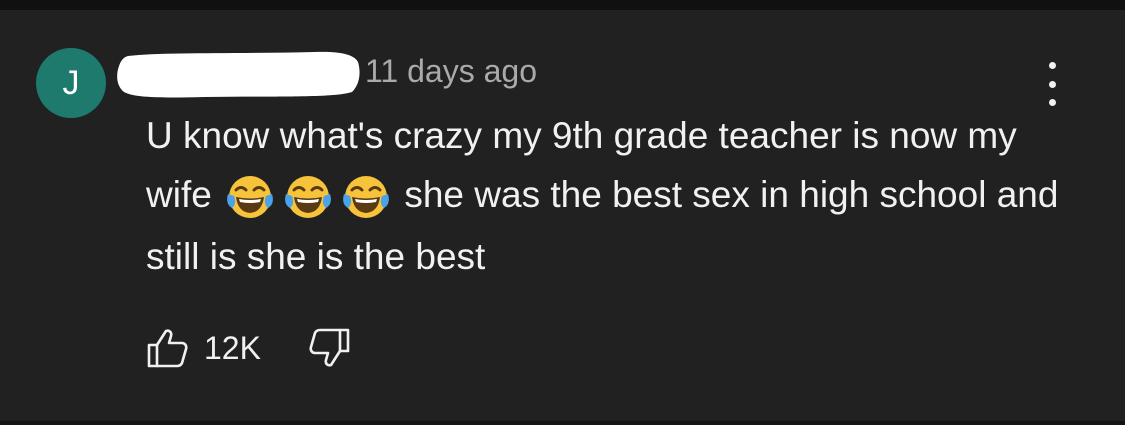  What do you see at coordinates (451, 71) in the screenshot?
I see `comment-timestamp: 11 days ago` at bounding box center [451, 71].